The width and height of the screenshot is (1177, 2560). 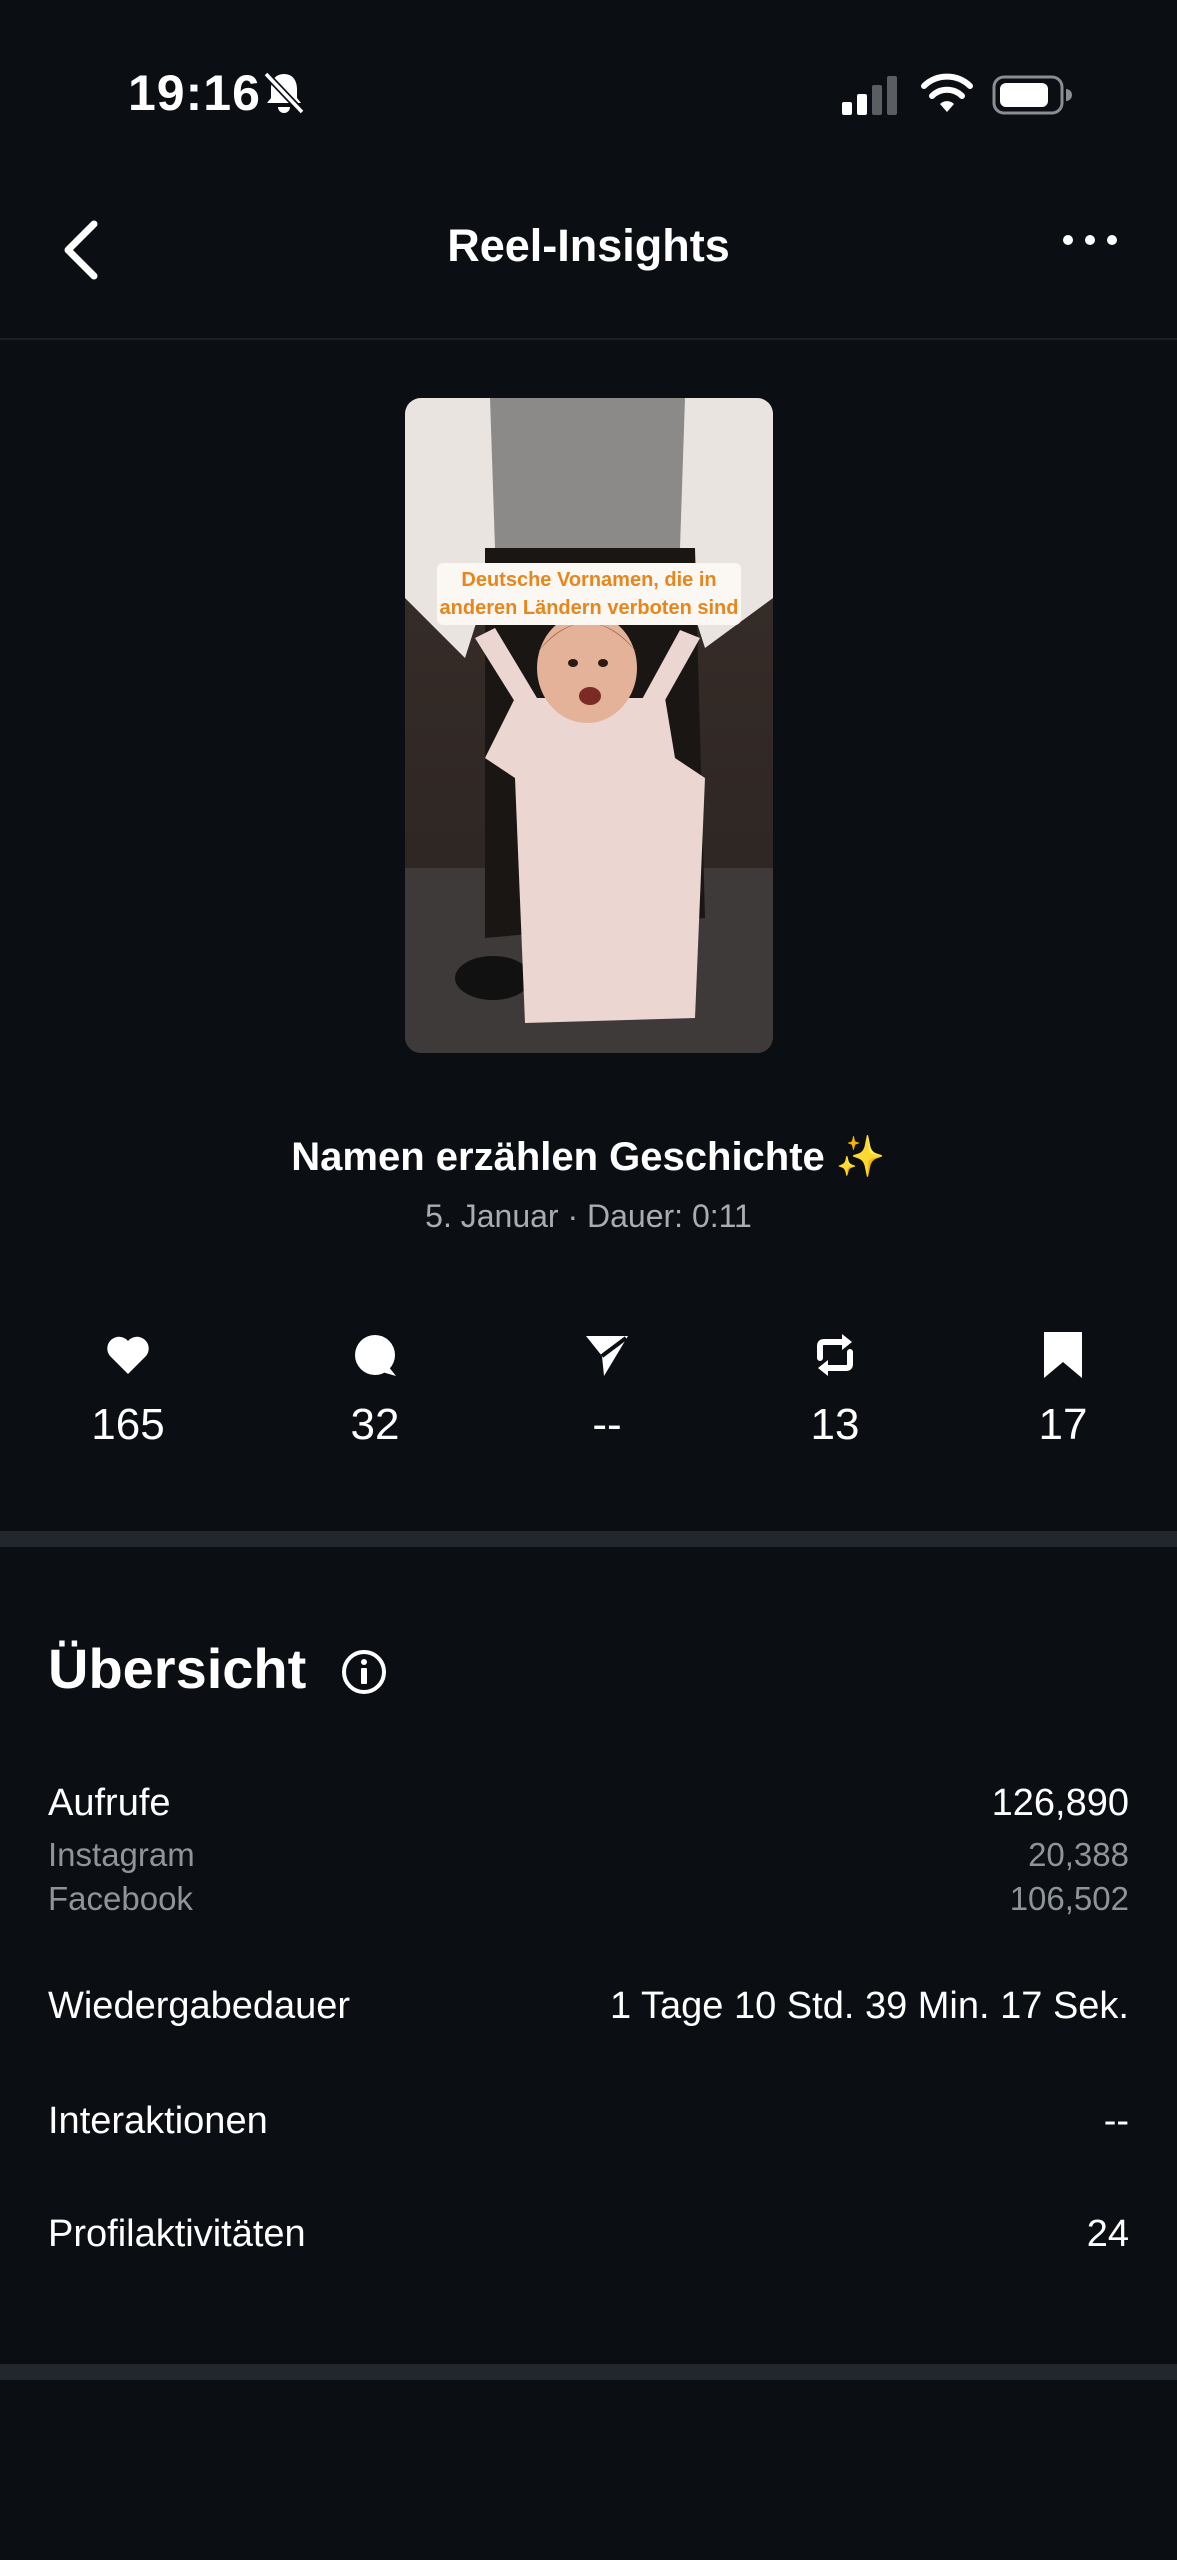 What do you see at coordinates (199, 2006) in the screenshot?
I see `watch-time-label: Wiedergabedauer` at bounding box center [199, 2006].